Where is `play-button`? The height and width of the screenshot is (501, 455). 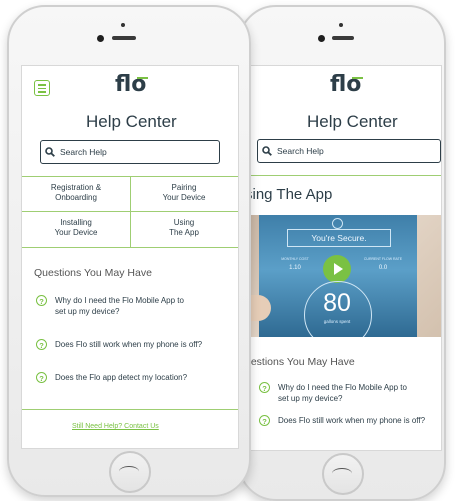
play-button is located at coordinates (337, 269).